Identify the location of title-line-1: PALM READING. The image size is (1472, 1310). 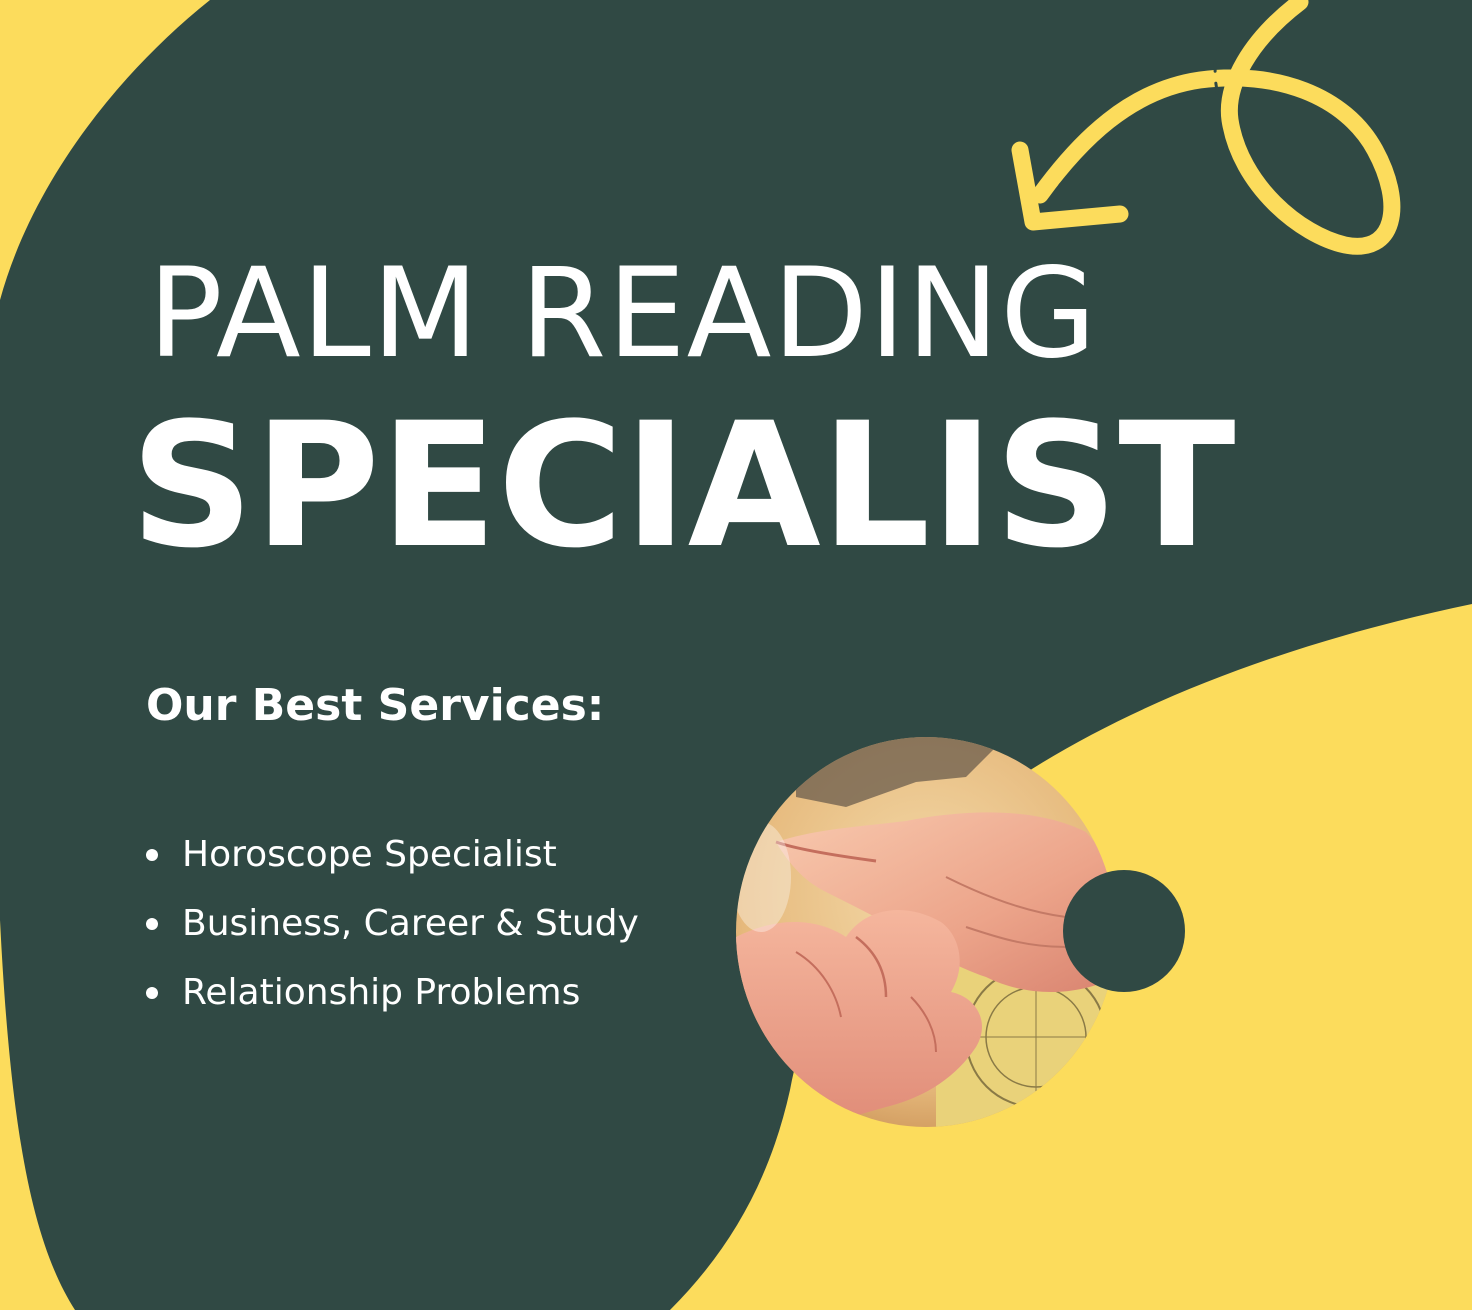
(623, 314).